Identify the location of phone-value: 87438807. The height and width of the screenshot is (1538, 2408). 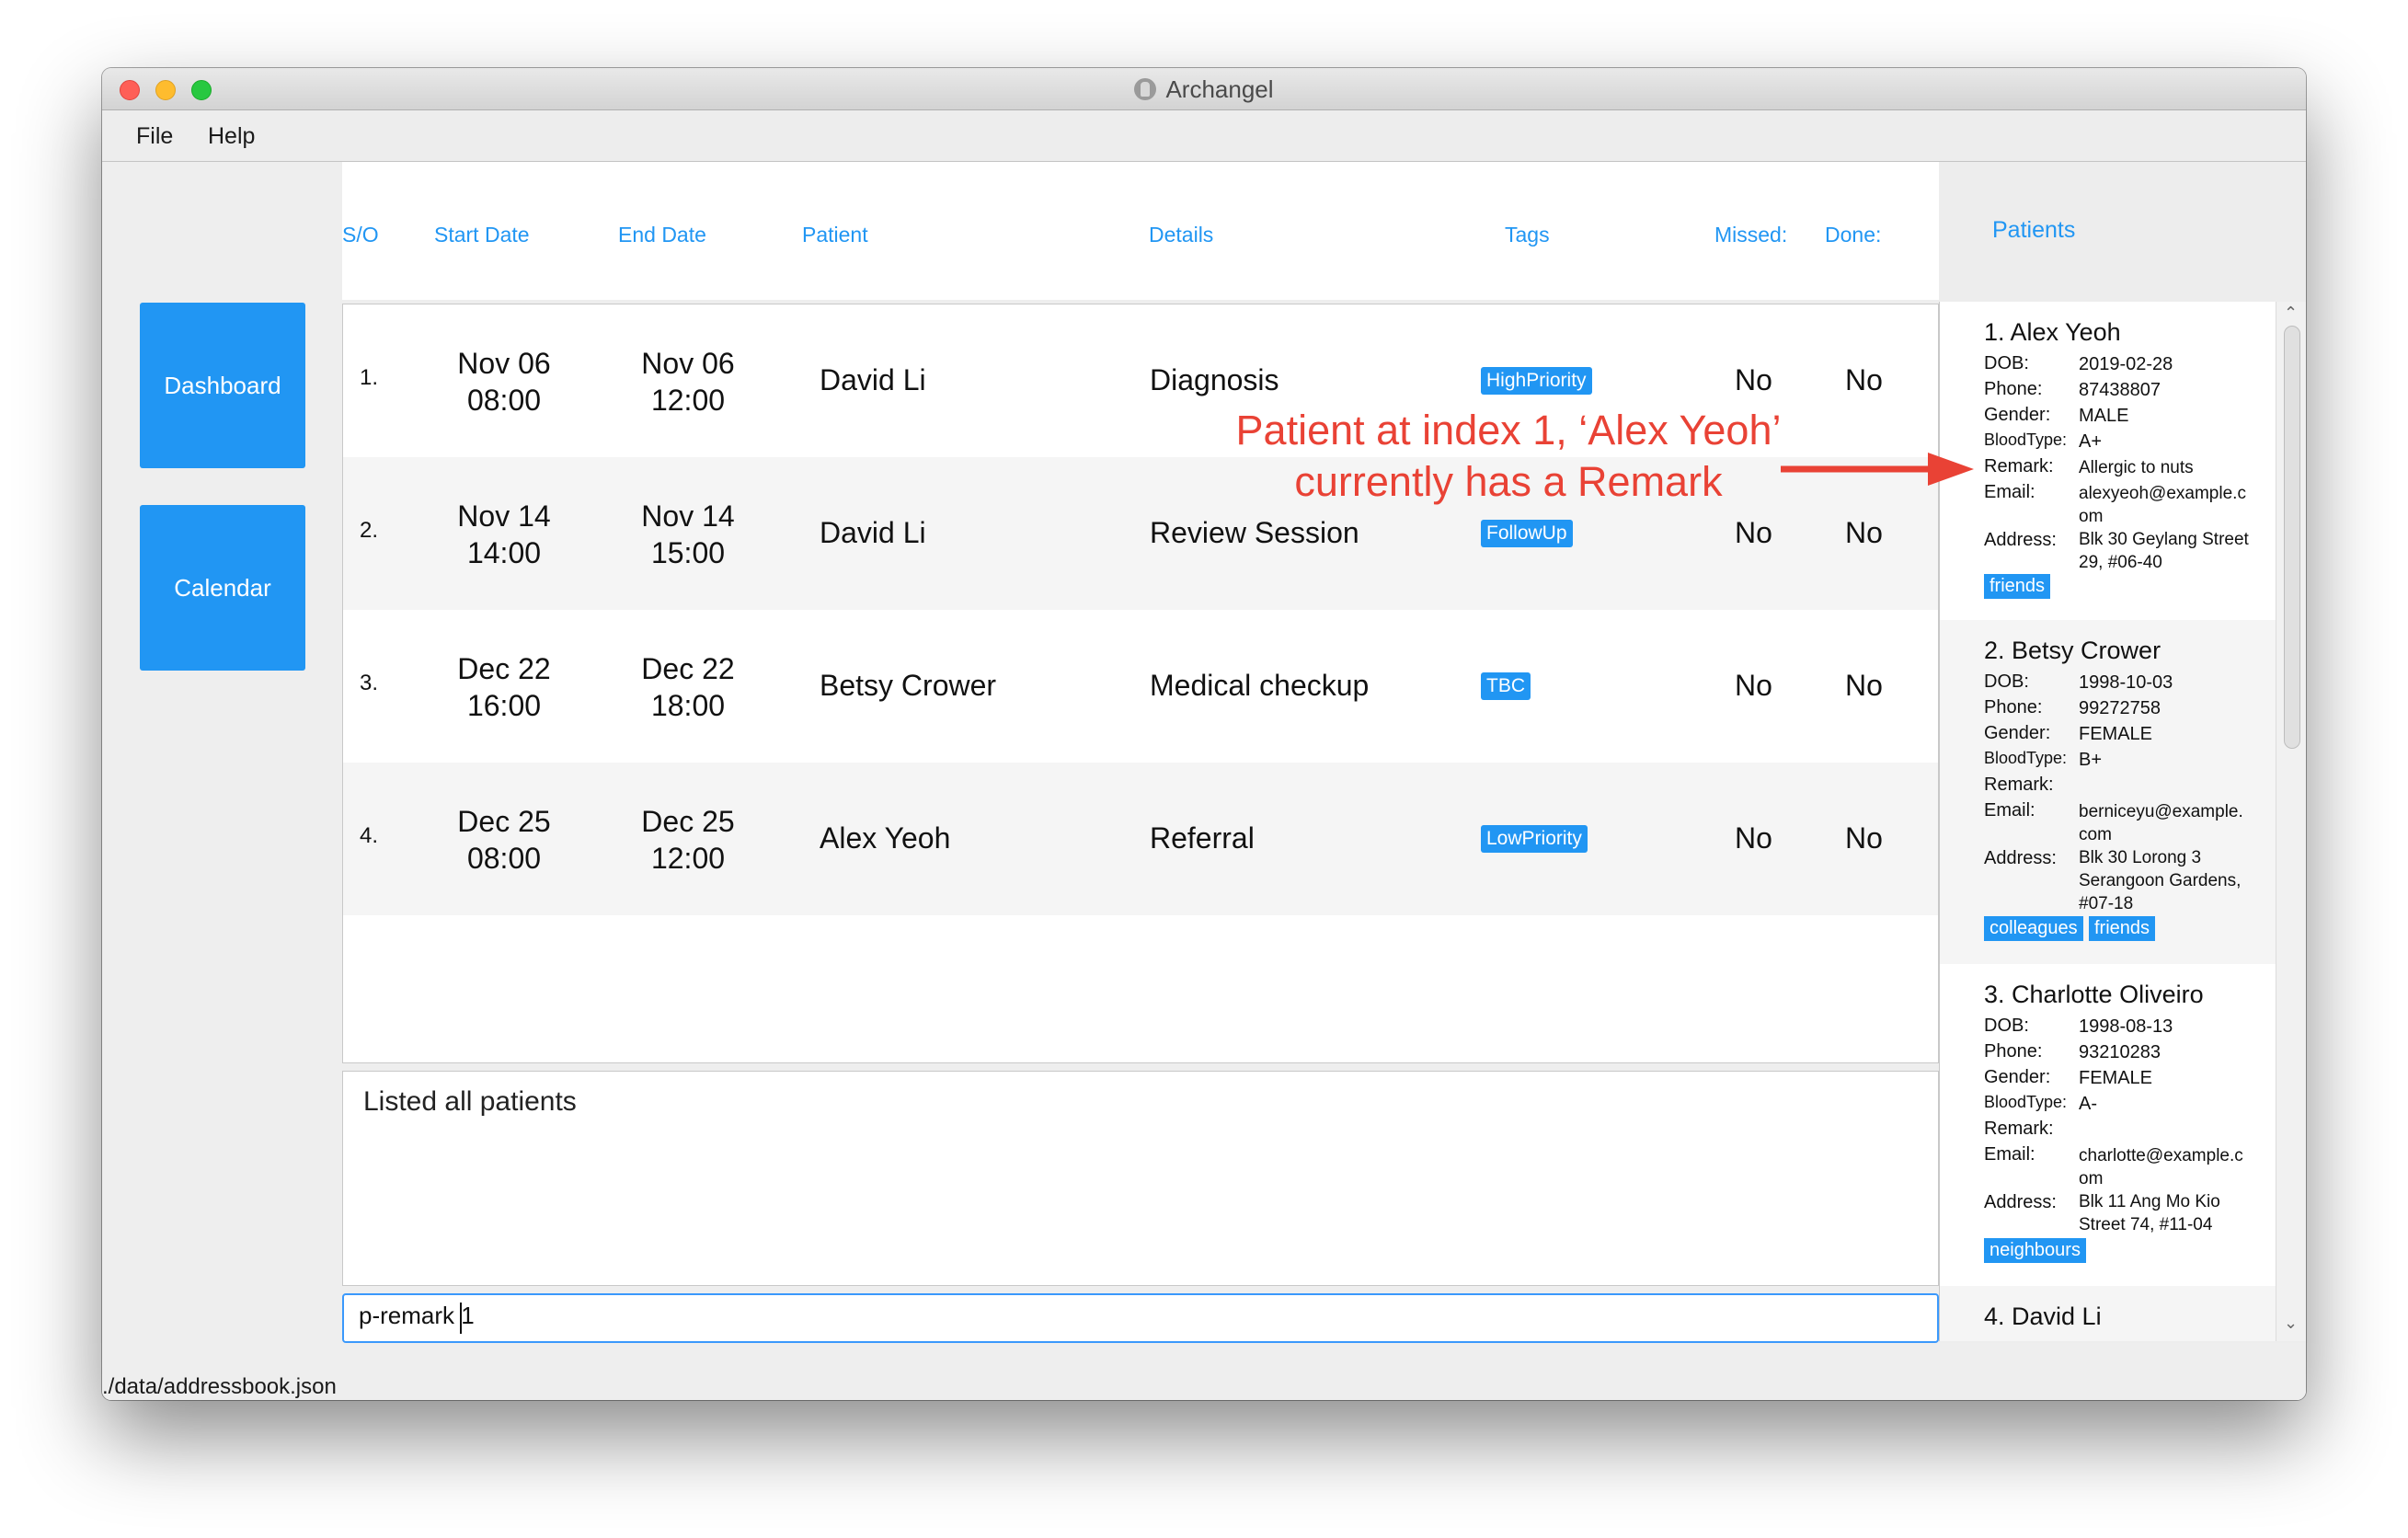
(2120, 390).